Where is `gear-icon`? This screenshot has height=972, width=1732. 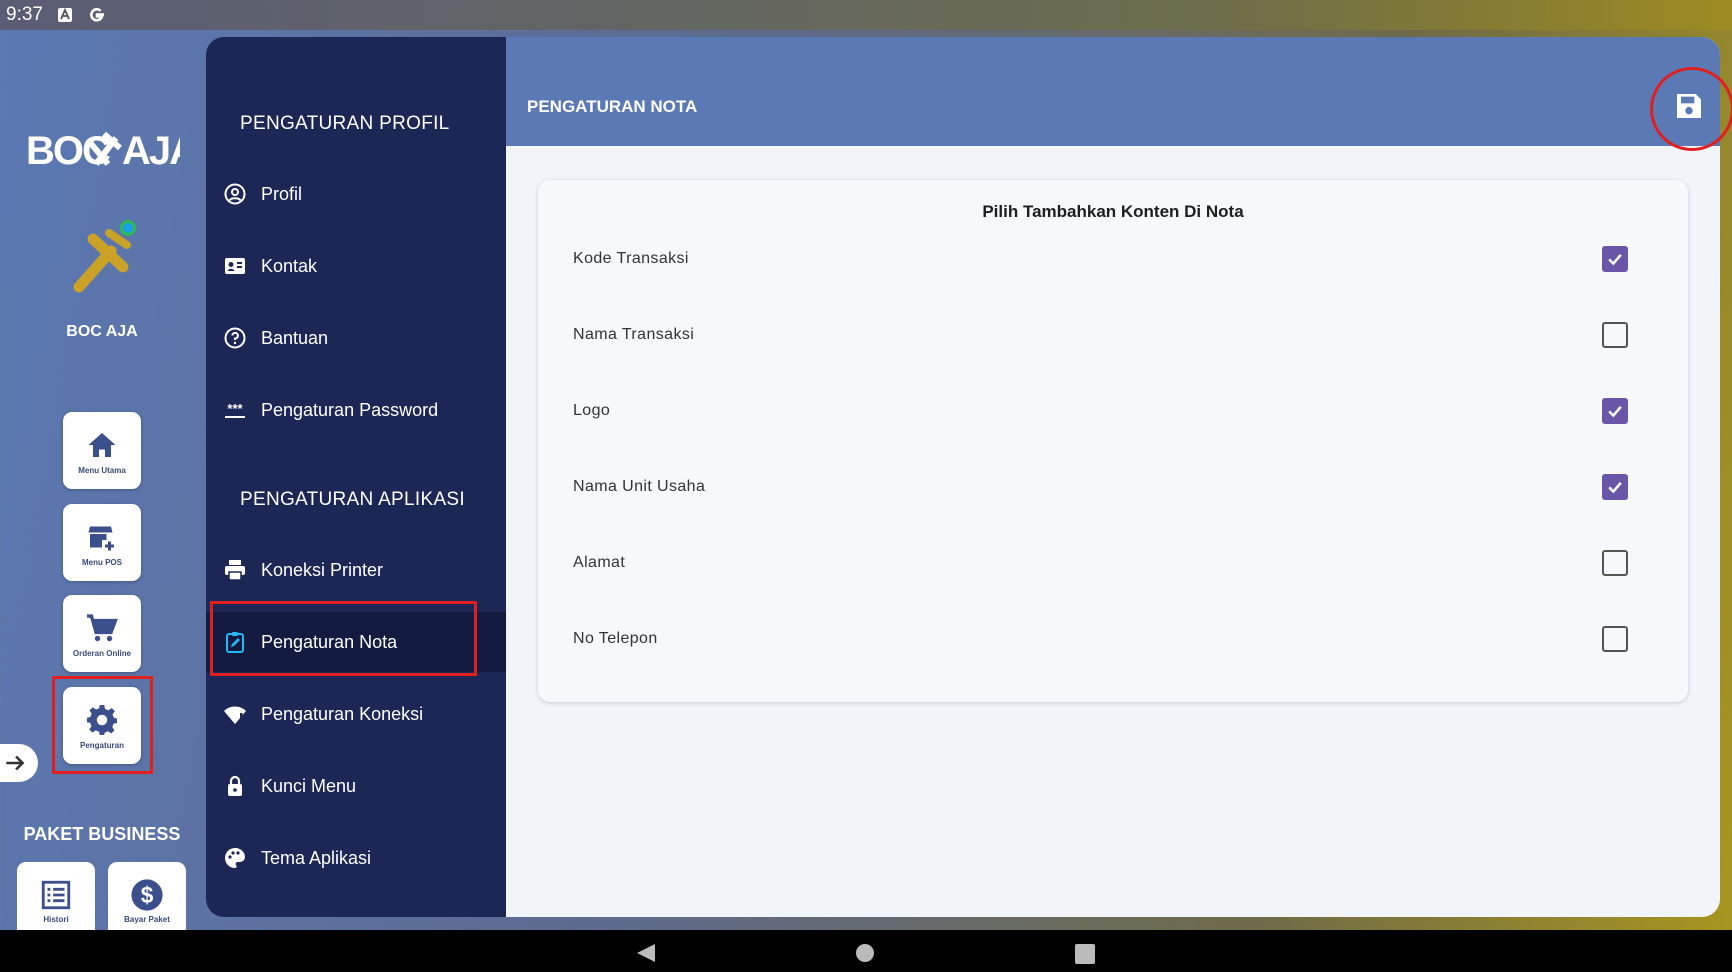 gear-icon is located at coordinates (102, 719).